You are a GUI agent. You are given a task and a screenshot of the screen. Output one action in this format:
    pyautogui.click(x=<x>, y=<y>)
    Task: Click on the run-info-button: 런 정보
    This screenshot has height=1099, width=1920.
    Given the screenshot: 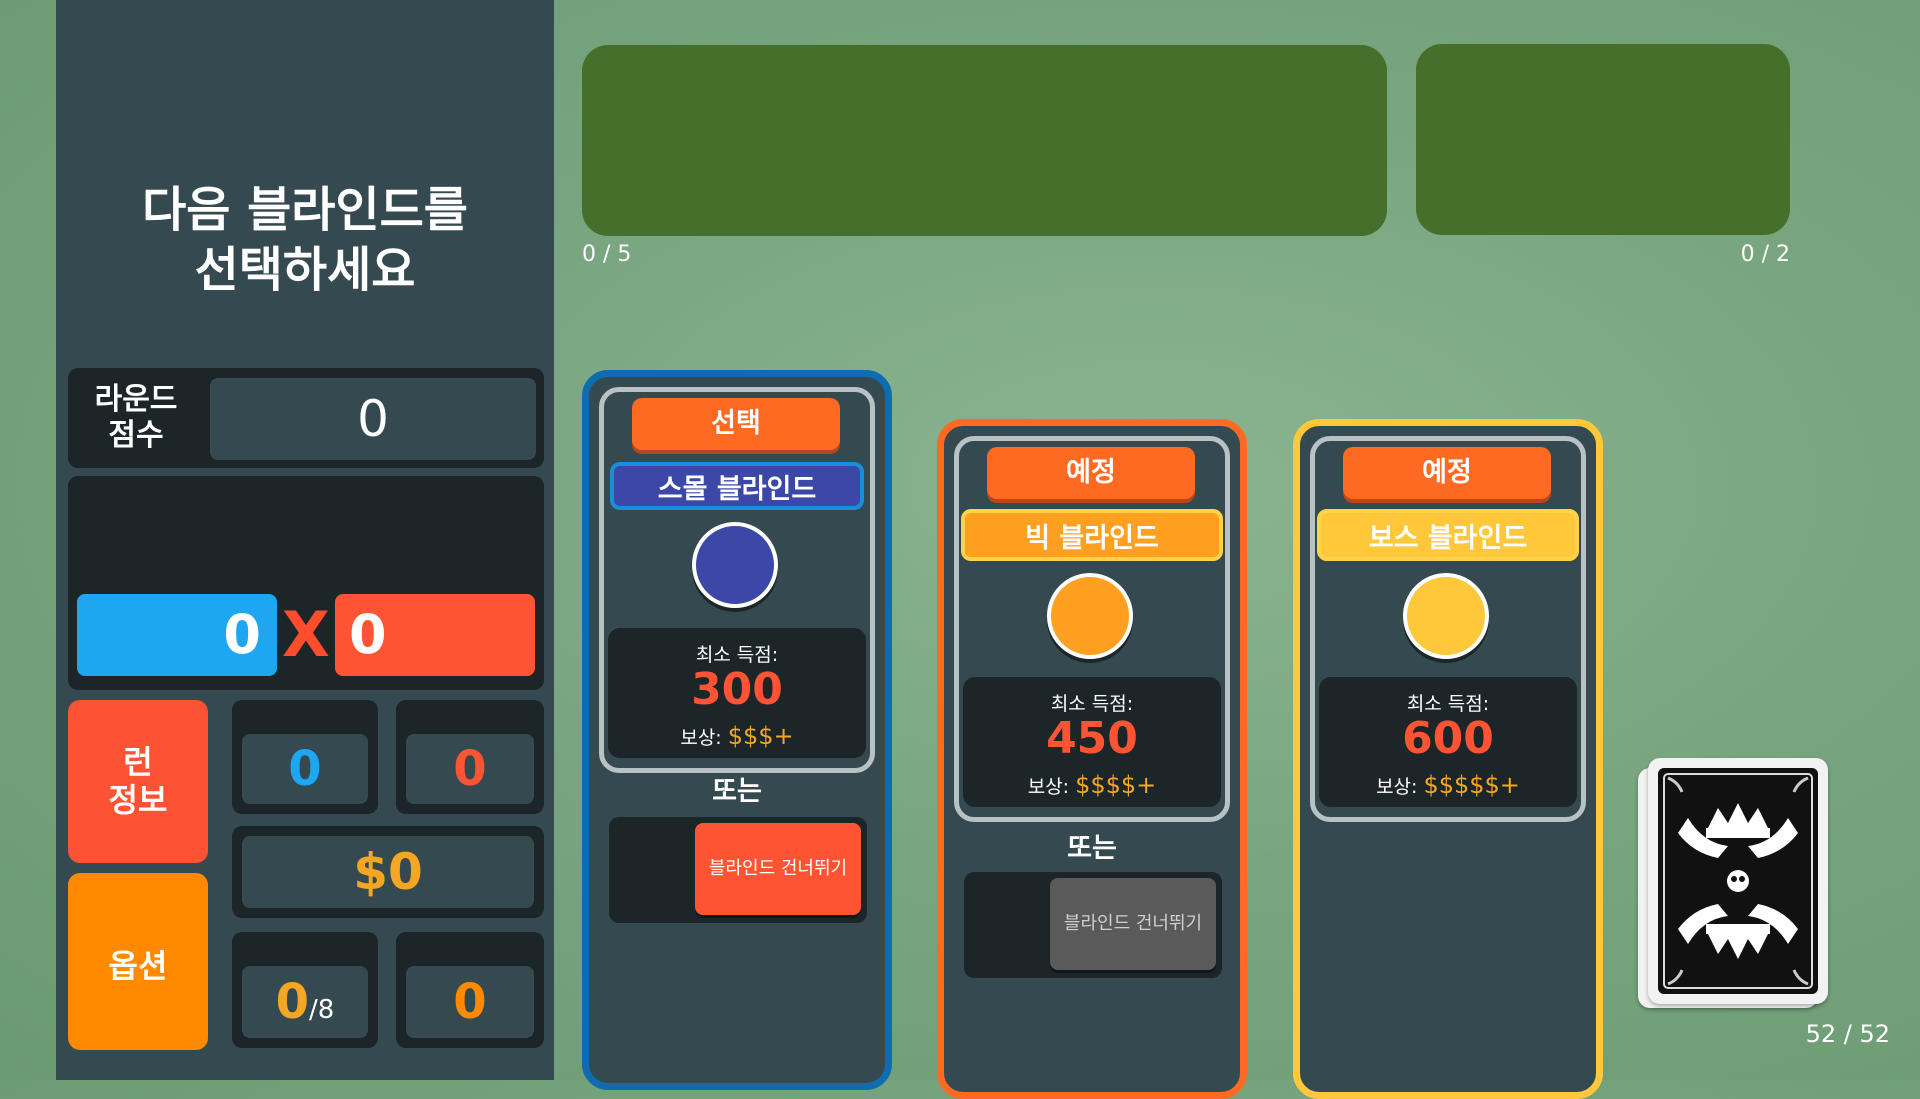 What is the action you would take?
    pyautogui.click(x=138, y=781)
    